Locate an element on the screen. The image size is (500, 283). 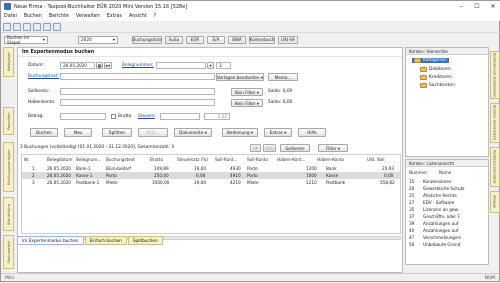
list-item: 25 Ähnliche Rechte is located at coordinates (433, 195).